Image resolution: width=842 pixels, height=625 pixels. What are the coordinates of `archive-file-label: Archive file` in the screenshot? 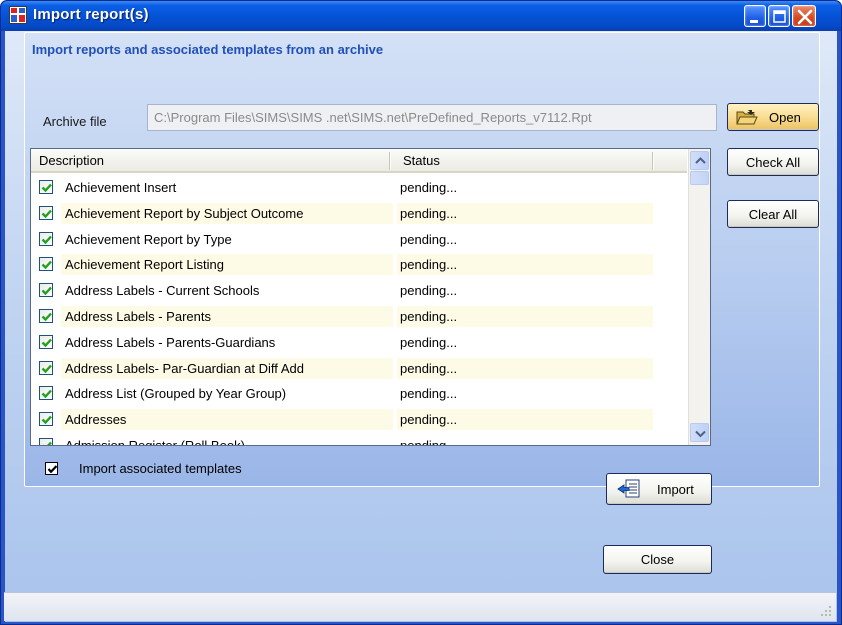 It's located at (75, 121).